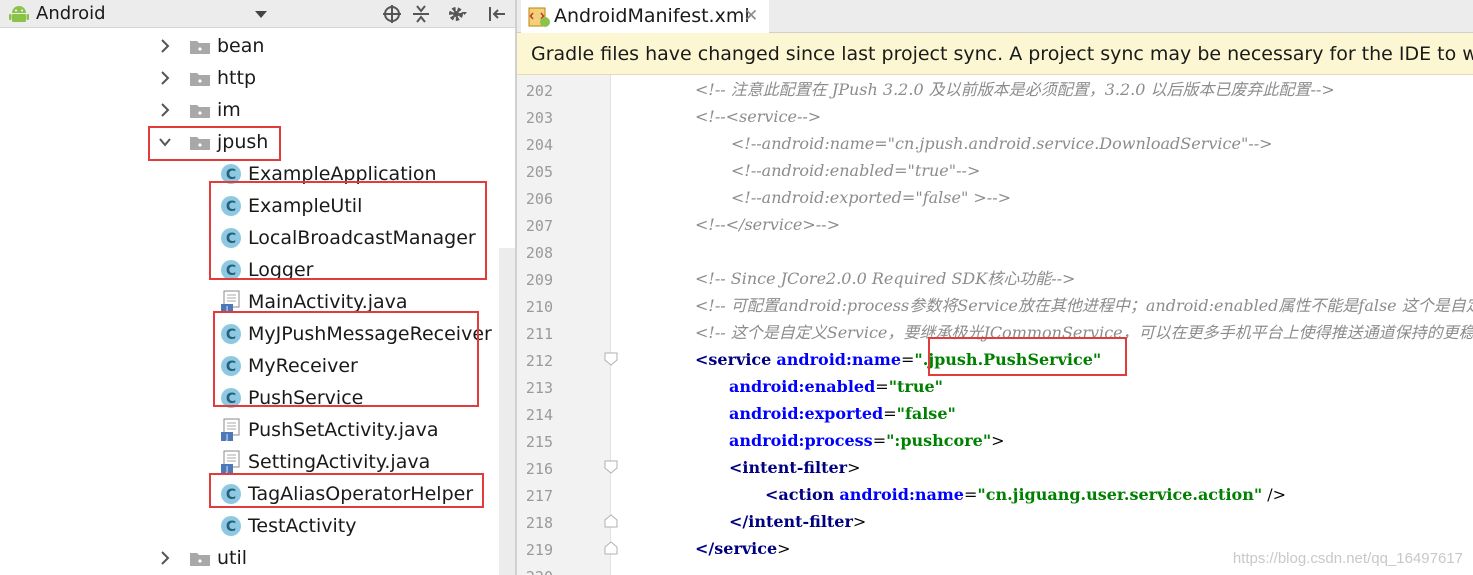  I want to click on tree-item-im: im, so click(249, 110).